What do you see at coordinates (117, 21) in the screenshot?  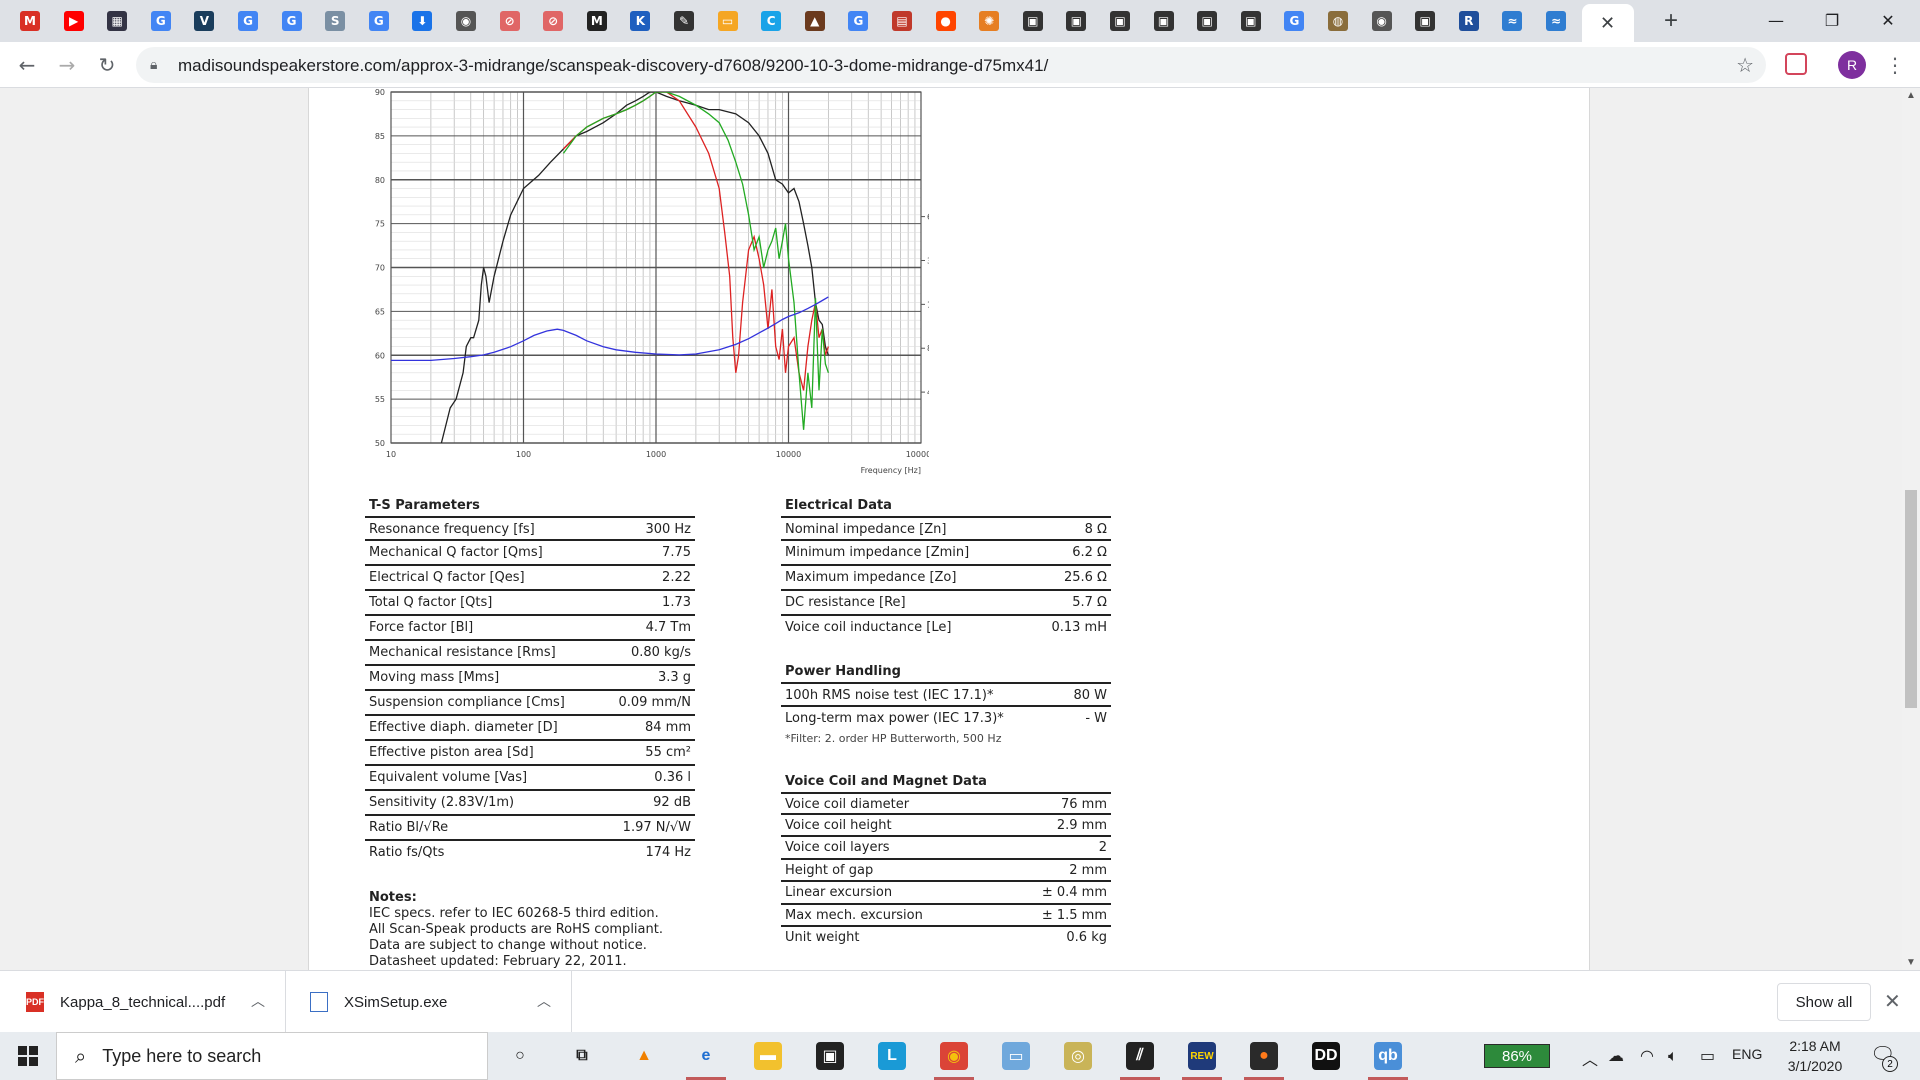 I see `browser-tab: ▦` at bounding box center [117, 21].